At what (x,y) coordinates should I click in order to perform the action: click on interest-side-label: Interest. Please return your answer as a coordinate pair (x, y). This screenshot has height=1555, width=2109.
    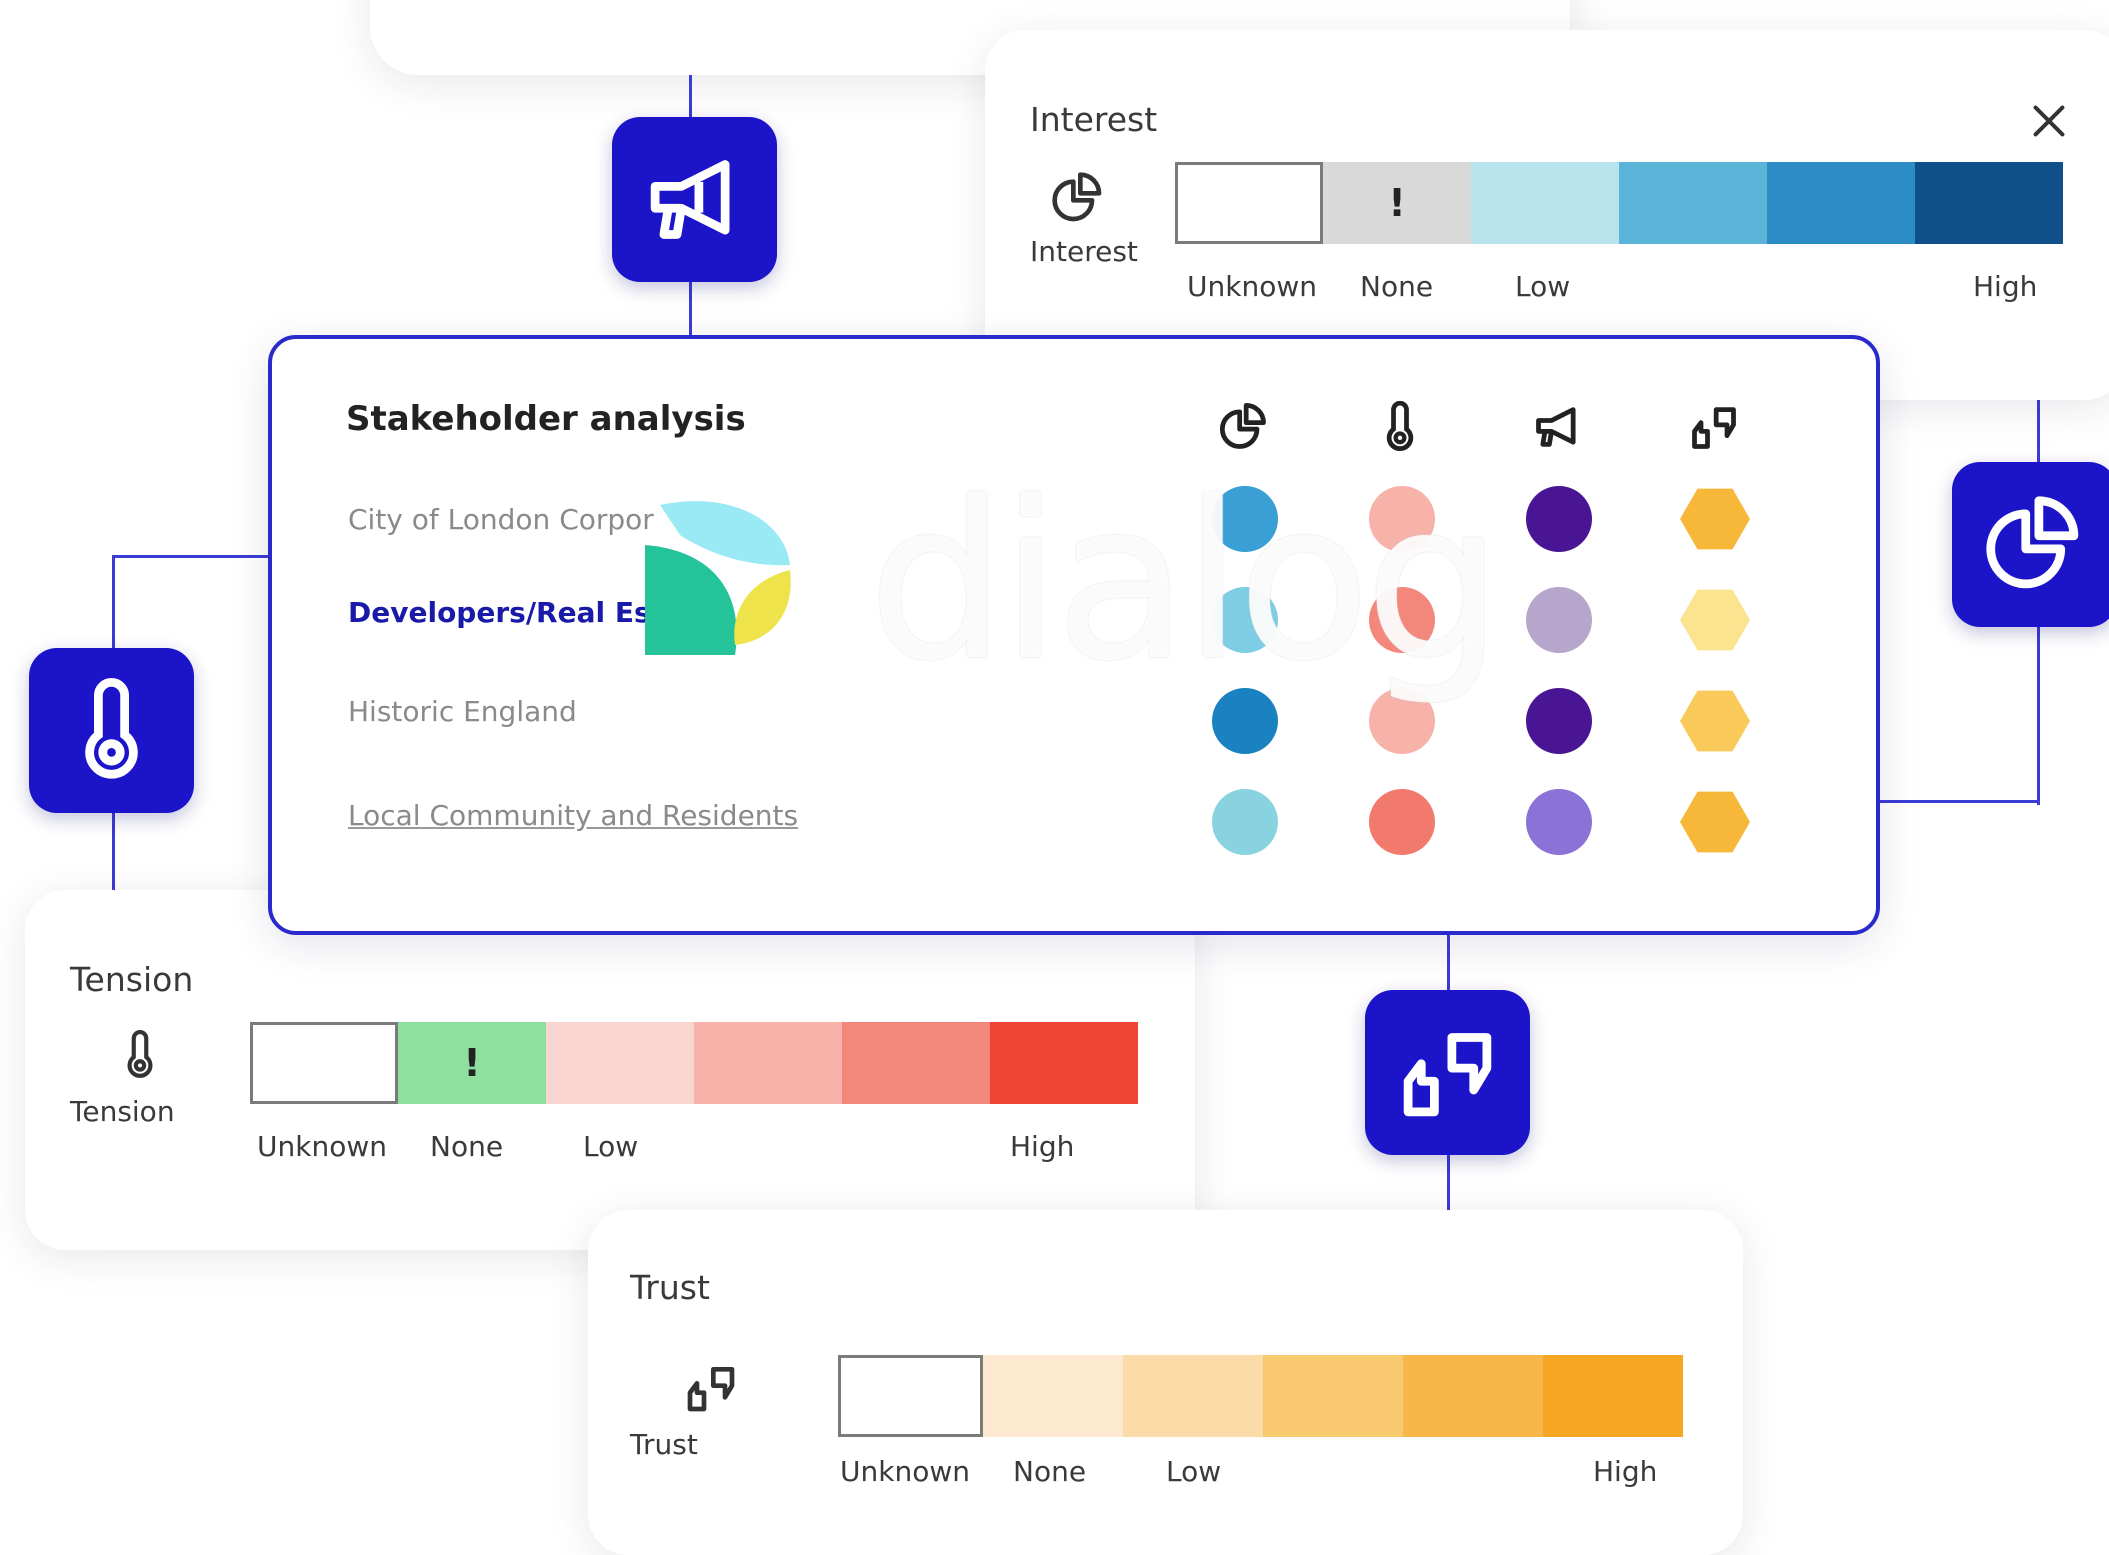
    Looking at the image, I should click on (1084, 251).